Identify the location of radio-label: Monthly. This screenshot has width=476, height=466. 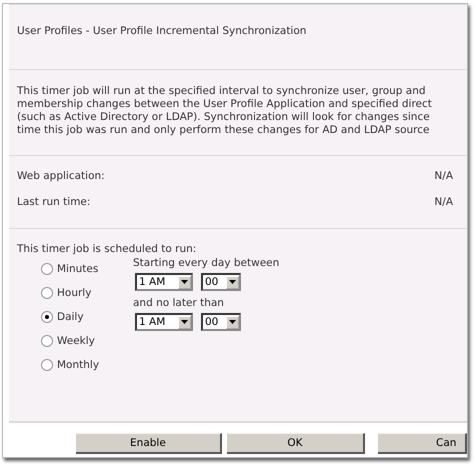
(78, 365).